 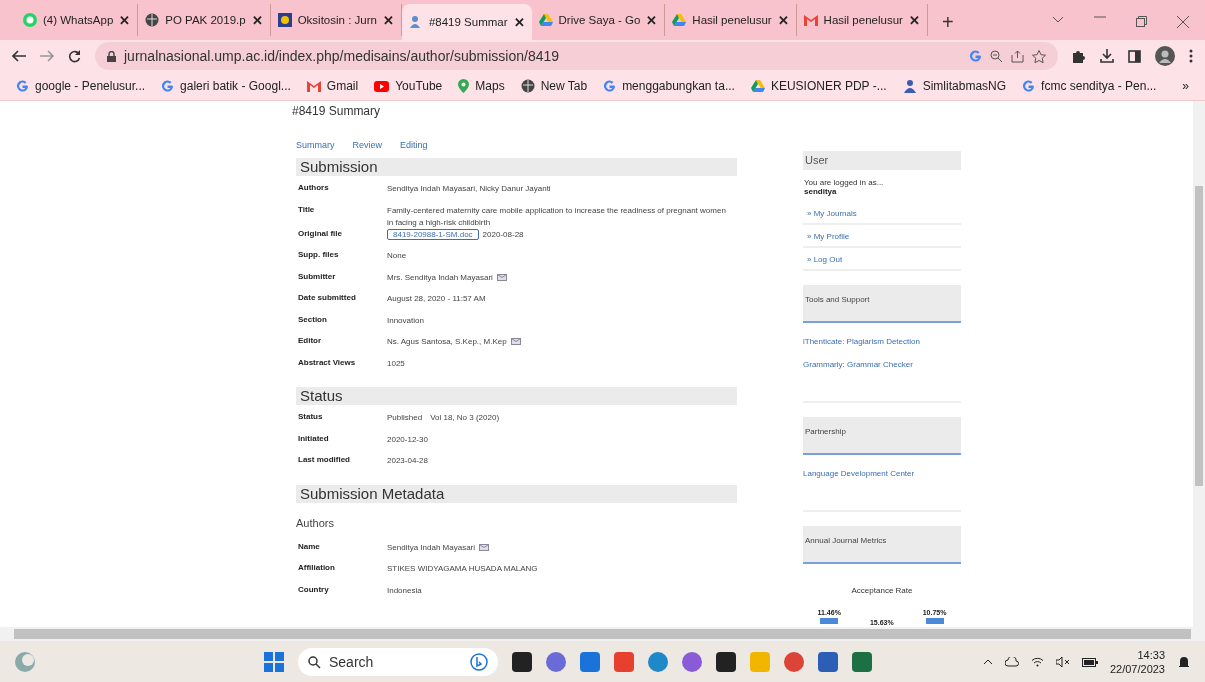 I want to click on subnav-link: Summary, so click(x=315, y=145).